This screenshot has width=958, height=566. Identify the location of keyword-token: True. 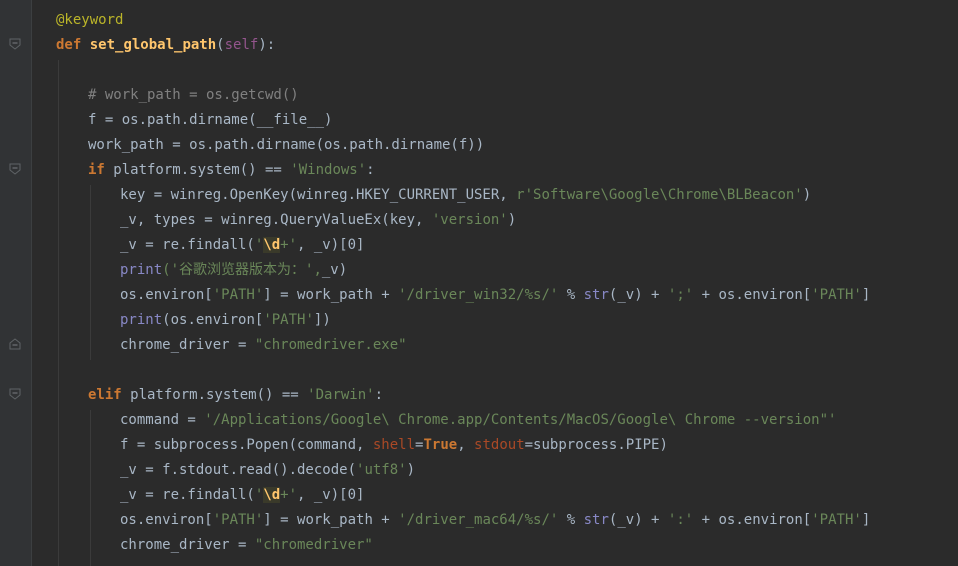
(440, 445).